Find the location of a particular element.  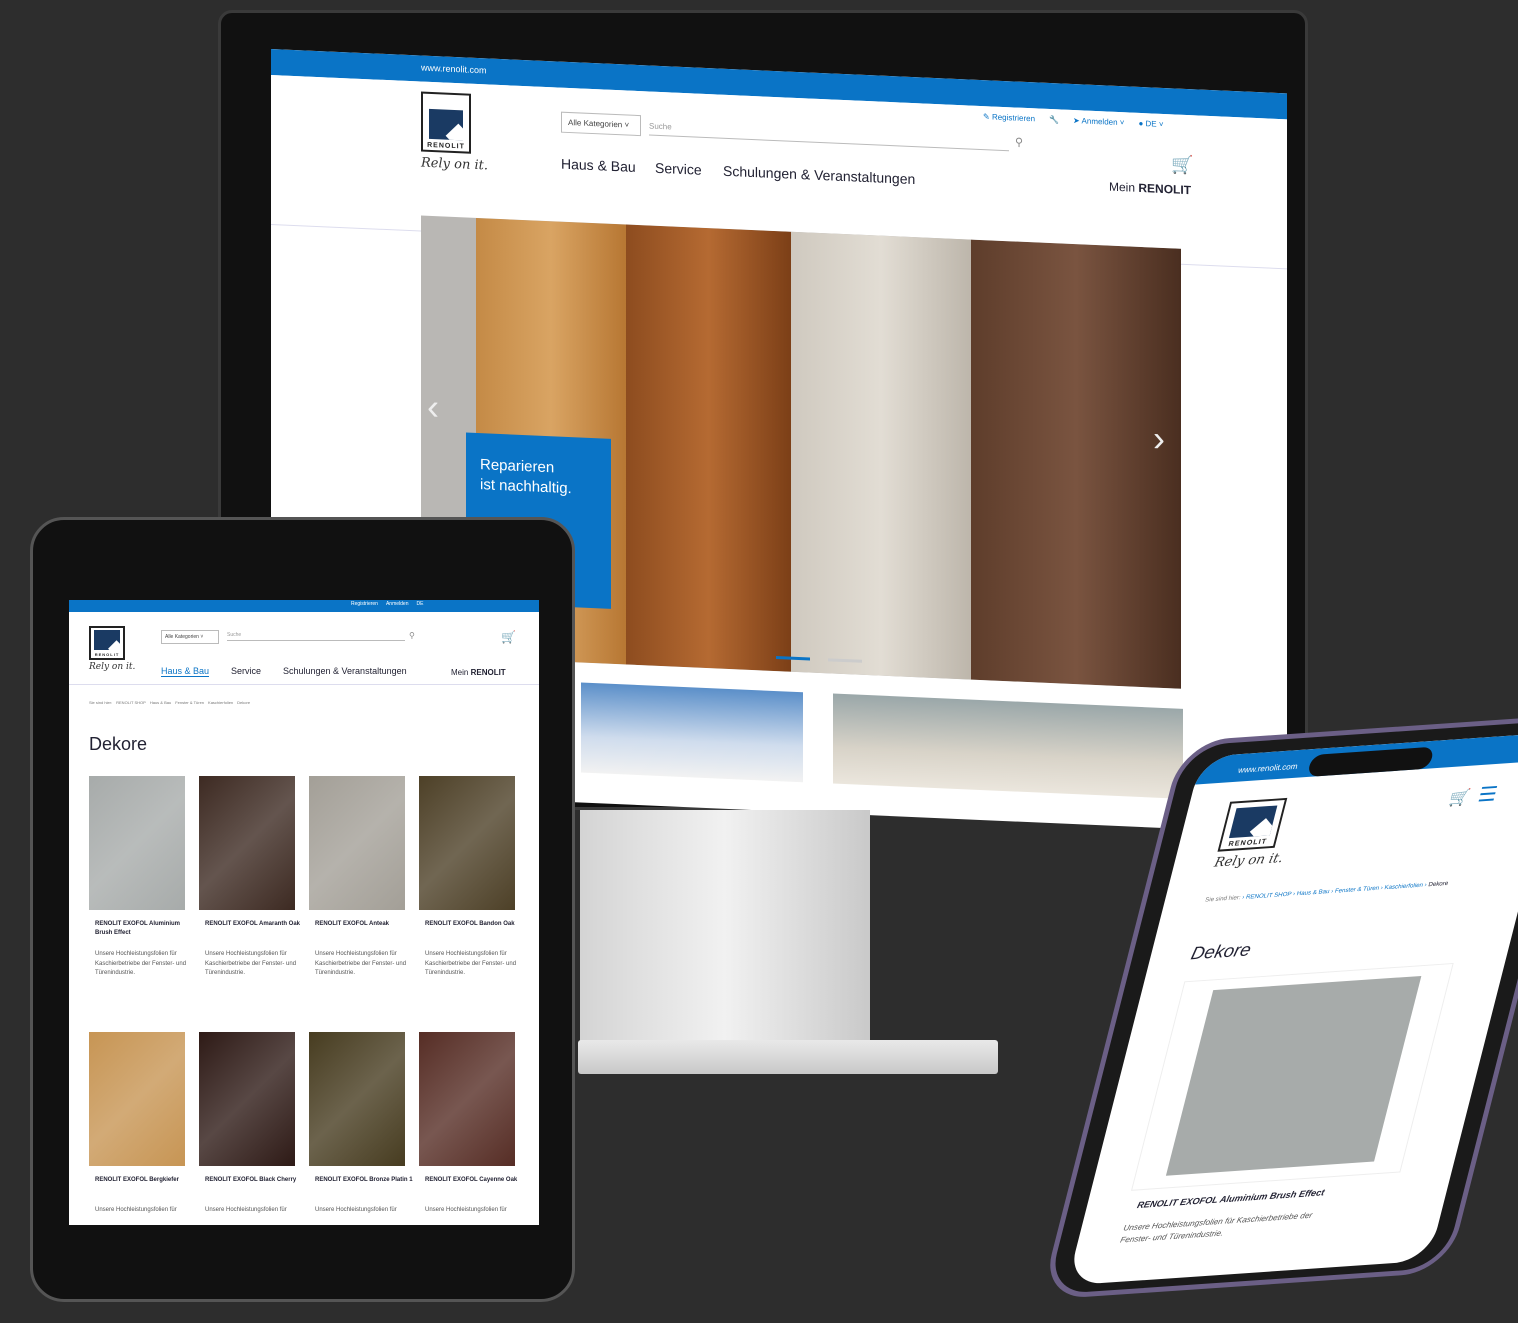

monitor-stand is located at coordinates (725, 930).